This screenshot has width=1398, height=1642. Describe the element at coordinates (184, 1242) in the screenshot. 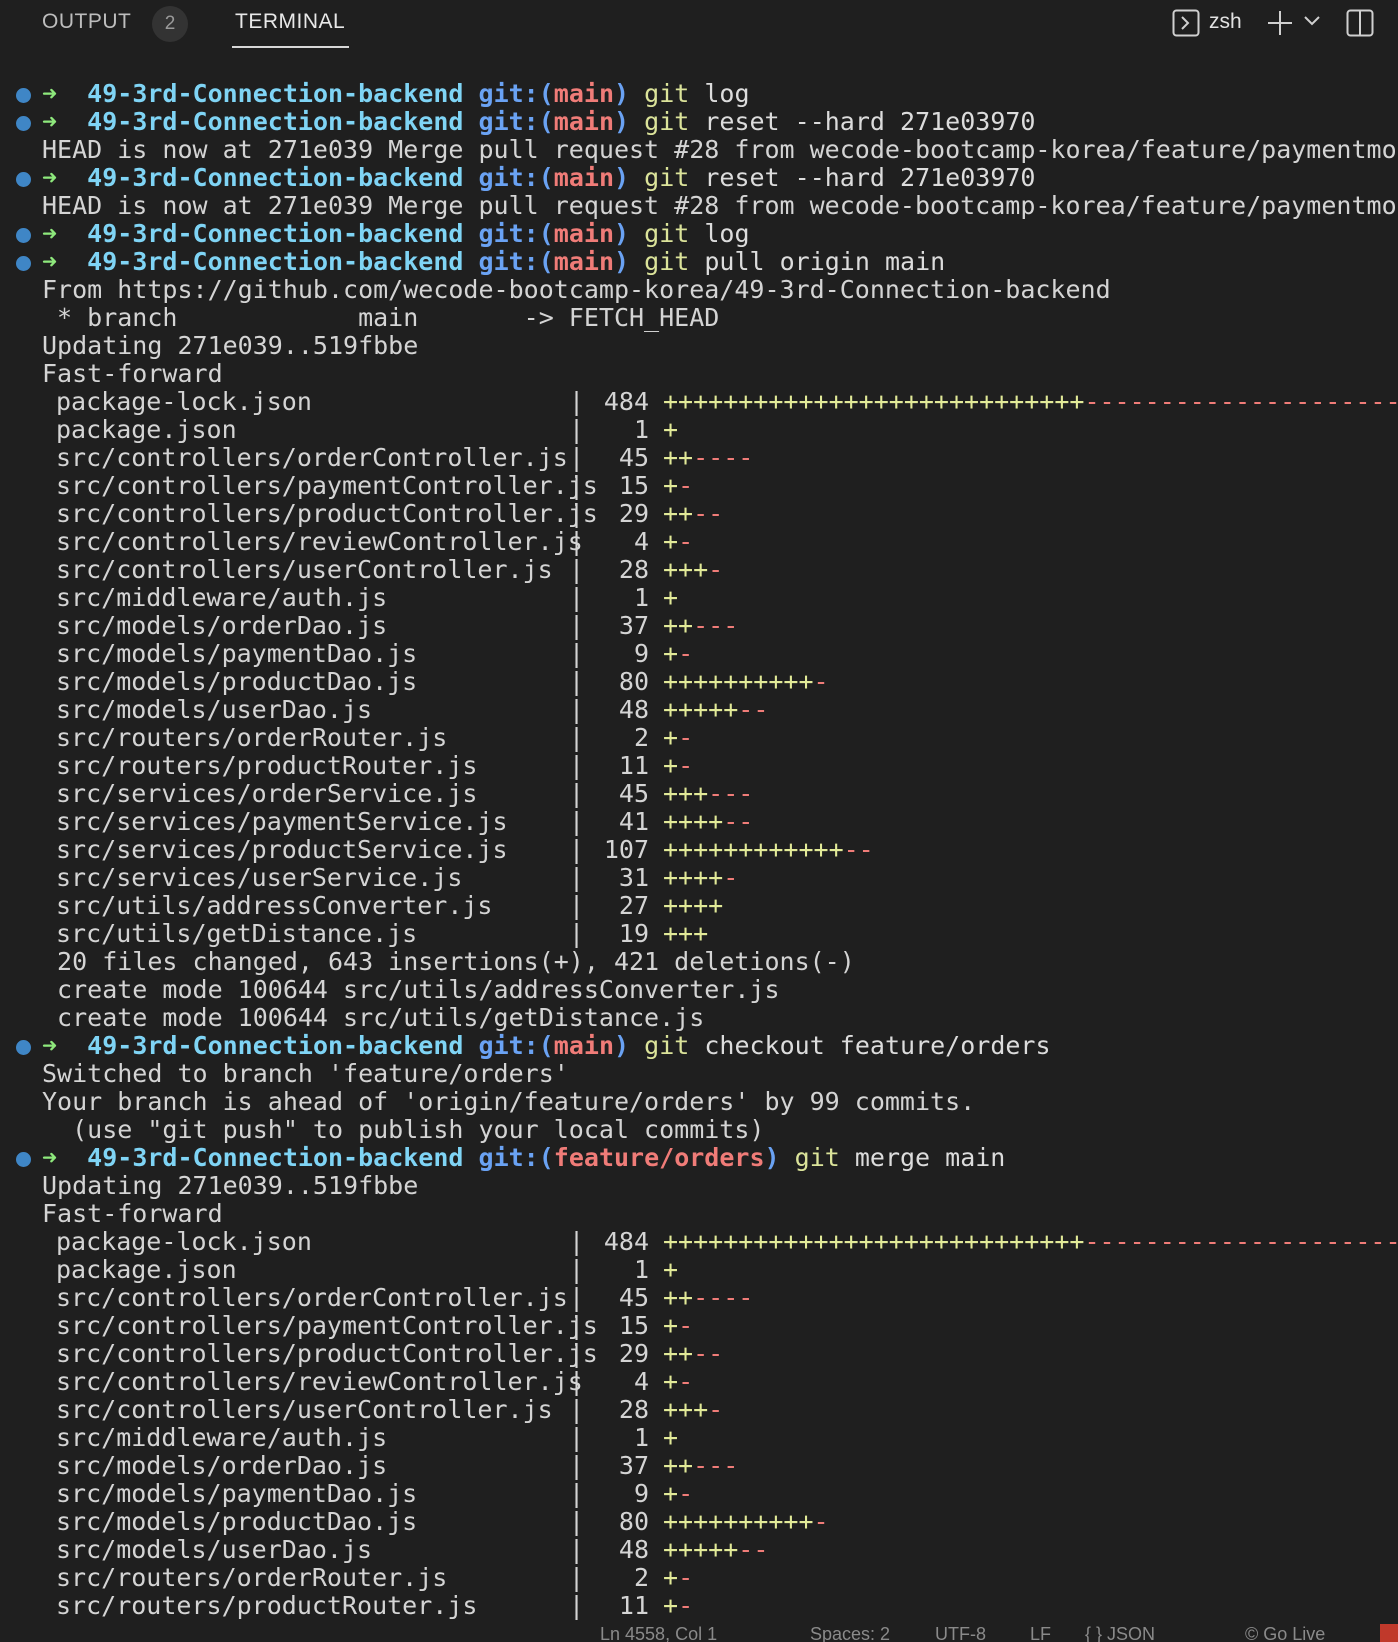

I see `diffstat-file: package-lock.json` at that location.